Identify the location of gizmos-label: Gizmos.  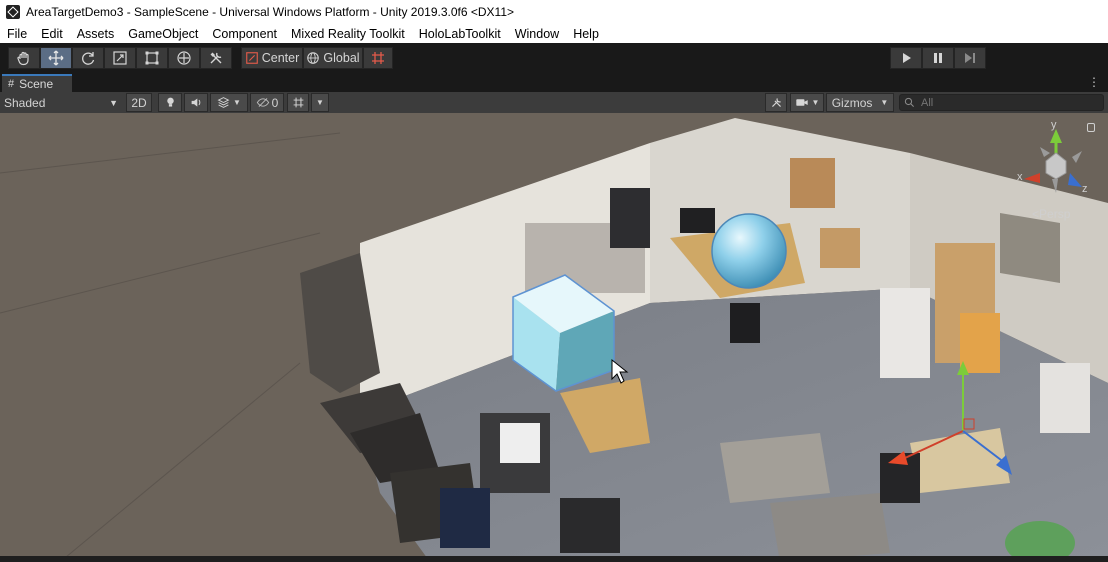
(852, 102).